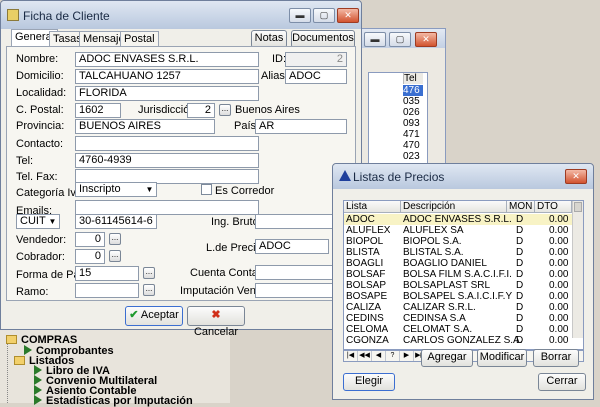 This screenshot has height=407, width=600. I want to click on previous-record-button: ◀, so click(379, 356).